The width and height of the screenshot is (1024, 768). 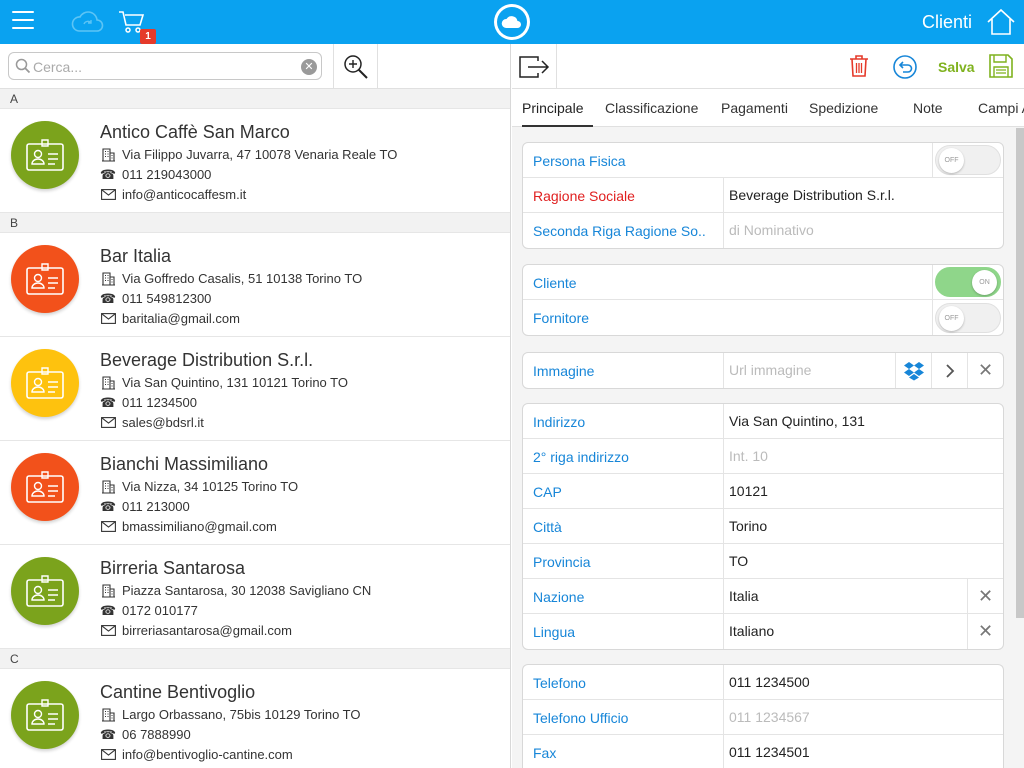 I want to click on contact-address-line: Piazza Santarosa, 30 12038 Savigliano CN, so click(x=235, y=590).